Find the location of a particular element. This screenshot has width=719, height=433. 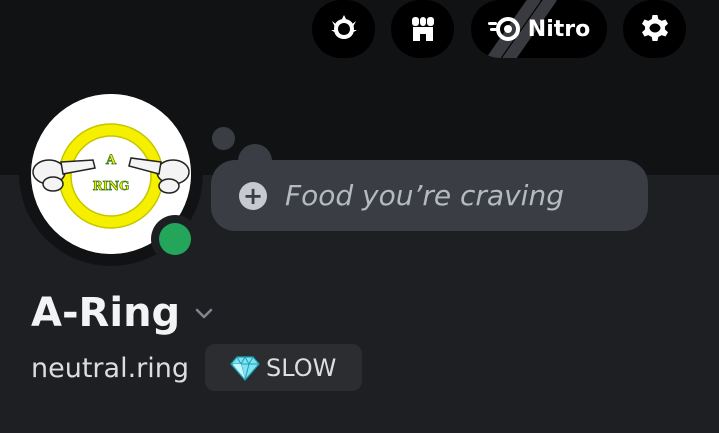

server-tag-badge: SLOW is located at coordinates (283, 367).